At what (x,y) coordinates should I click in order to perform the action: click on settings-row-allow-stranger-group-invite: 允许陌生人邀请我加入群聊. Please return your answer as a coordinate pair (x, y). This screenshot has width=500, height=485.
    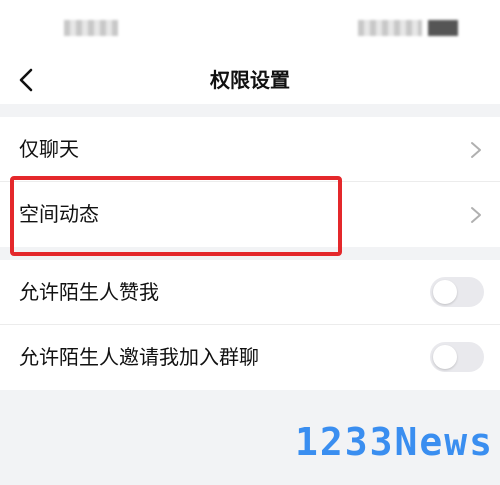
    Looking at the image, I should click on (250, 357).